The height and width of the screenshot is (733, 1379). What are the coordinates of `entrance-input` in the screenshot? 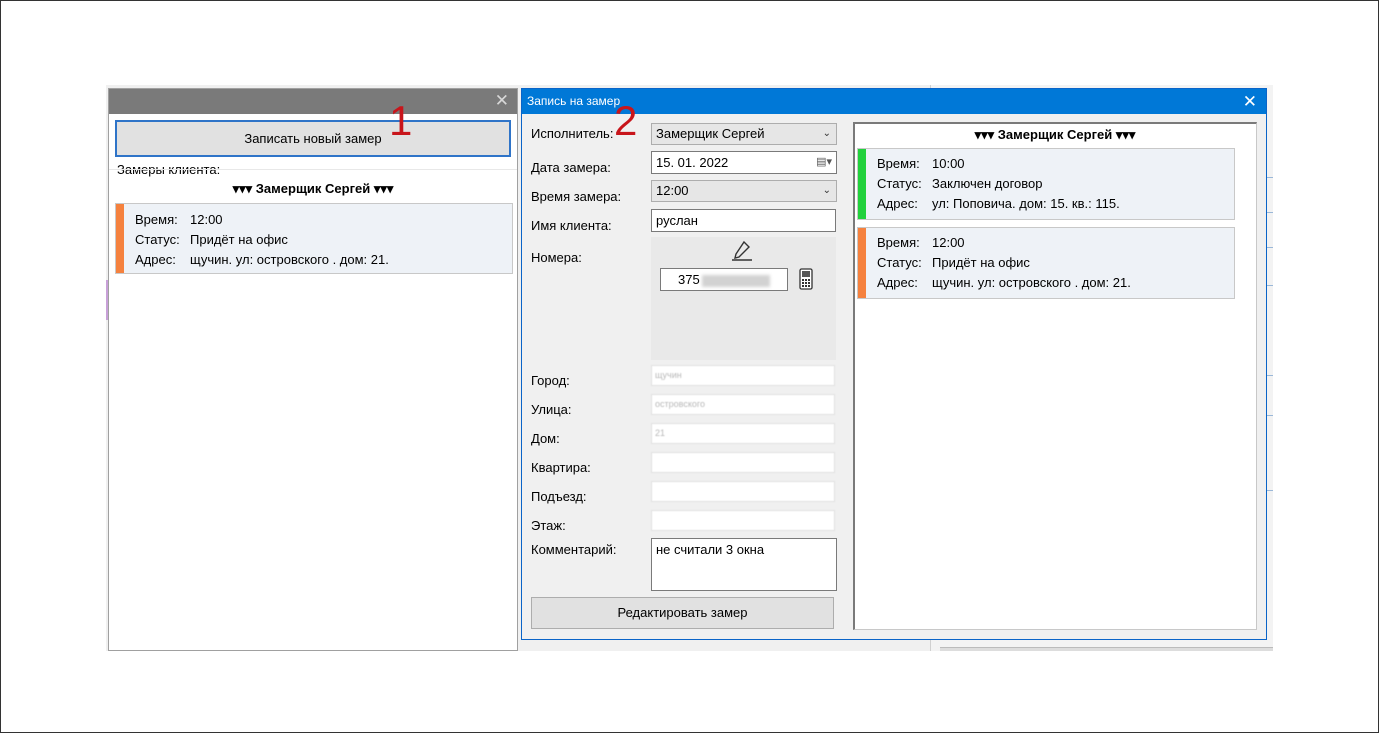 It's located at (743, 491).